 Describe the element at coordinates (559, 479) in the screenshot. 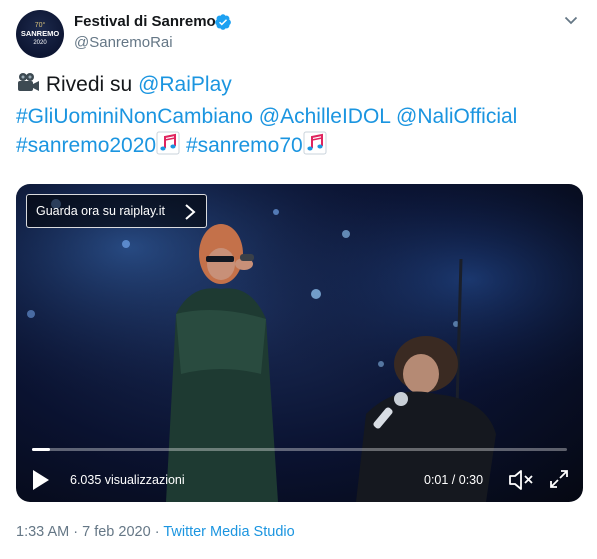

I see `fullscreen-icon` at that location.